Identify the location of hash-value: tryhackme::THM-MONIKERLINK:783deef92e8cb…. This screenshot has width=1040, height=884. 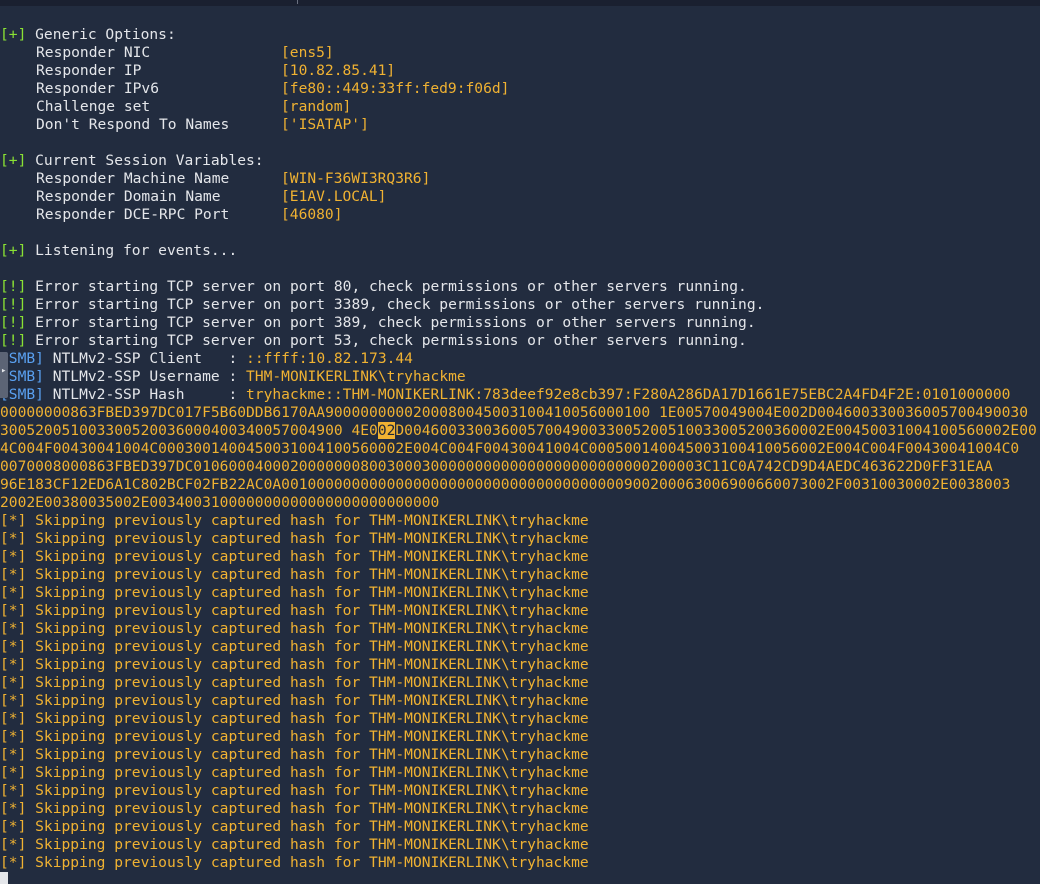
(628, 394).